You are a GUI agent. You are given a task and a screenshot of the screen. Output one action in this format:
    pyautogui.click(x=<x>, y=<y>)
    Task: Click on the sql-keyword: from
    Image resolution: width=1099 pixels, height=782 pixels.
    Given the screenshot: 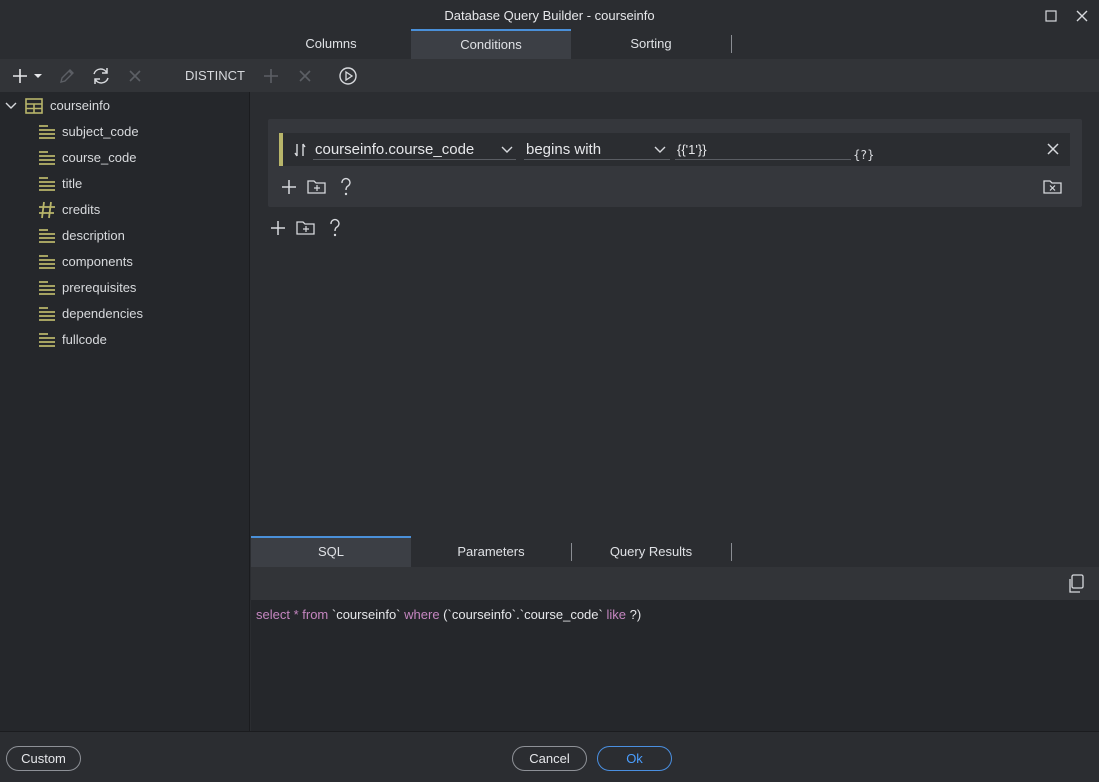 What is the action you would take?
    pyautogui.click(x=315, y=614)
    